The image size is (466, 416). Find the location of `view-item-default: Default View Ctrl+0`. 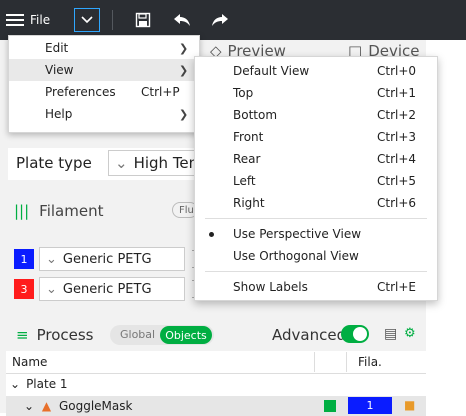

view-item-default: Default View Ctrl+0 is located at coordinates (316, 71).